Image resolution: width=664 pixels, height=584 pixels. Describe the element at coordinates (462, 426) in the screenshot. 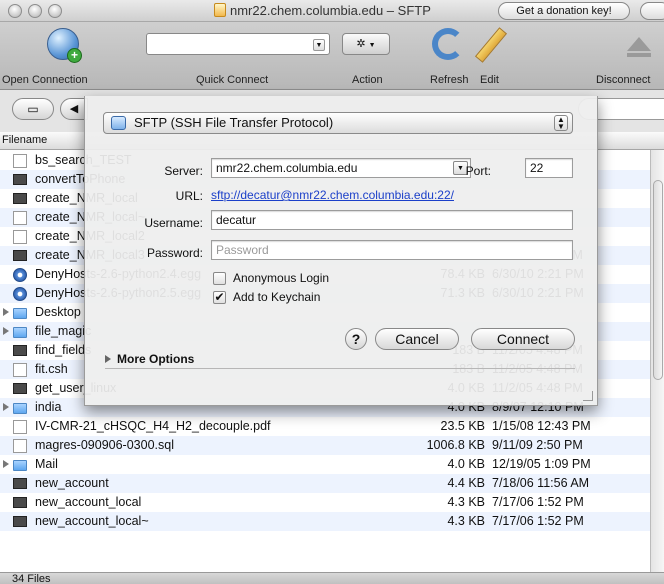

I see `file-size: 23.5 KB` at that location.